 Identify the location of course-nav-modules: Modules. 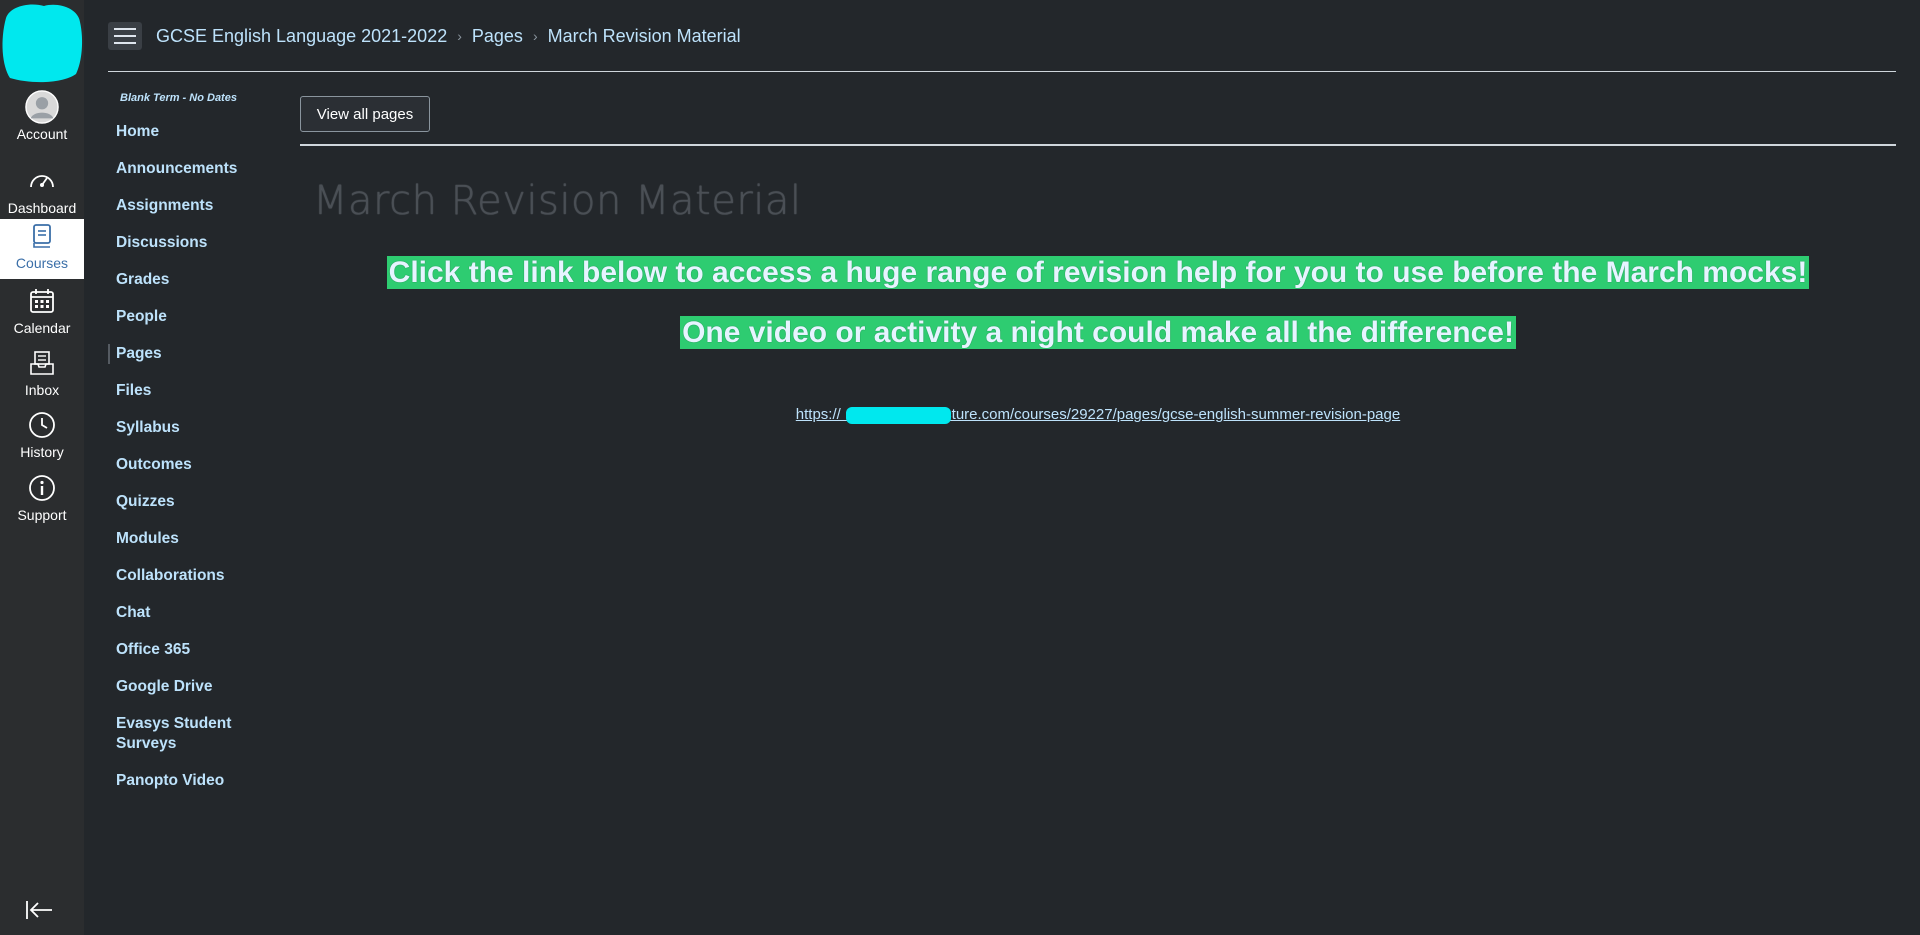
(203, 539).